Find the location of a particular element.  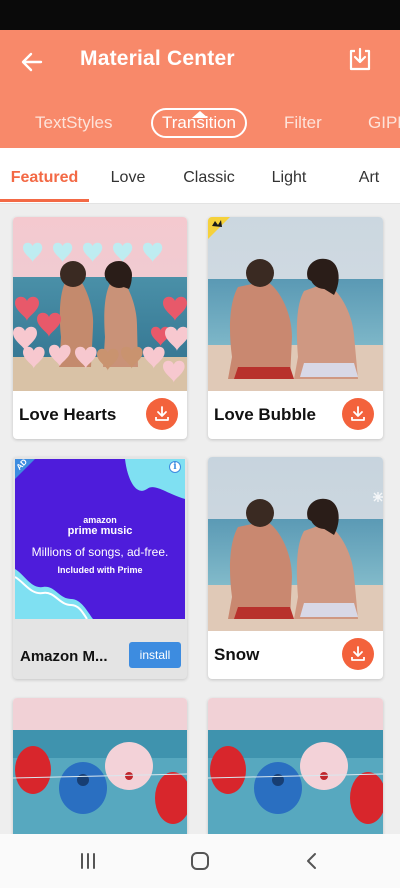

ad-brand-line2: prime music is located at coordinates (100, 531).